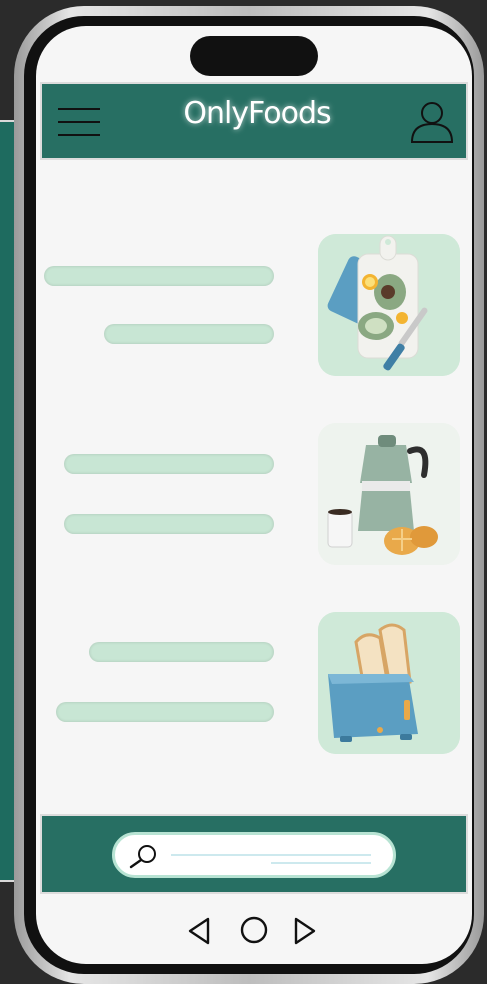 Image resolution: width=487 pixels, height=984 pixels. I want to click on app-header: OnlyFoods, so click(254, 121).